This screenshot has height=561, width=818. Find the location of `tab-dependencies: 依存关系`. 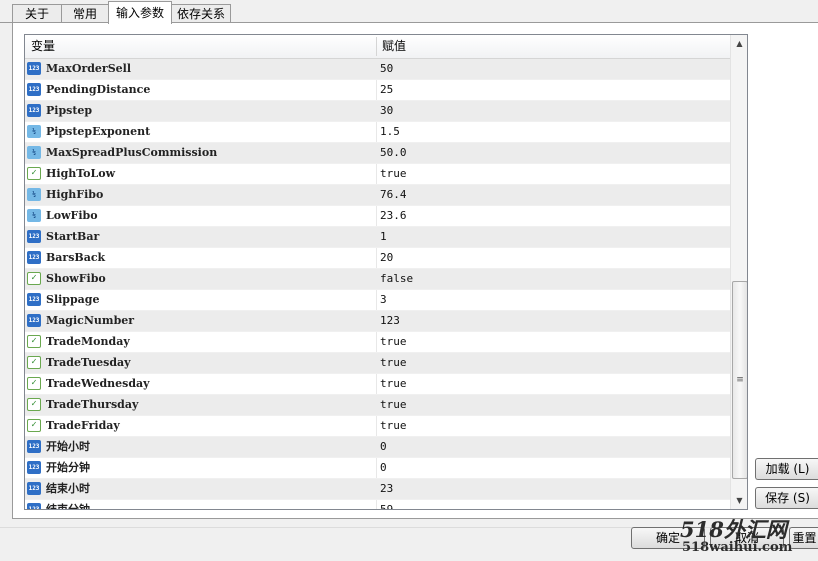

tab-dependencies: 依存关系 is located at coordinates (201, 13).